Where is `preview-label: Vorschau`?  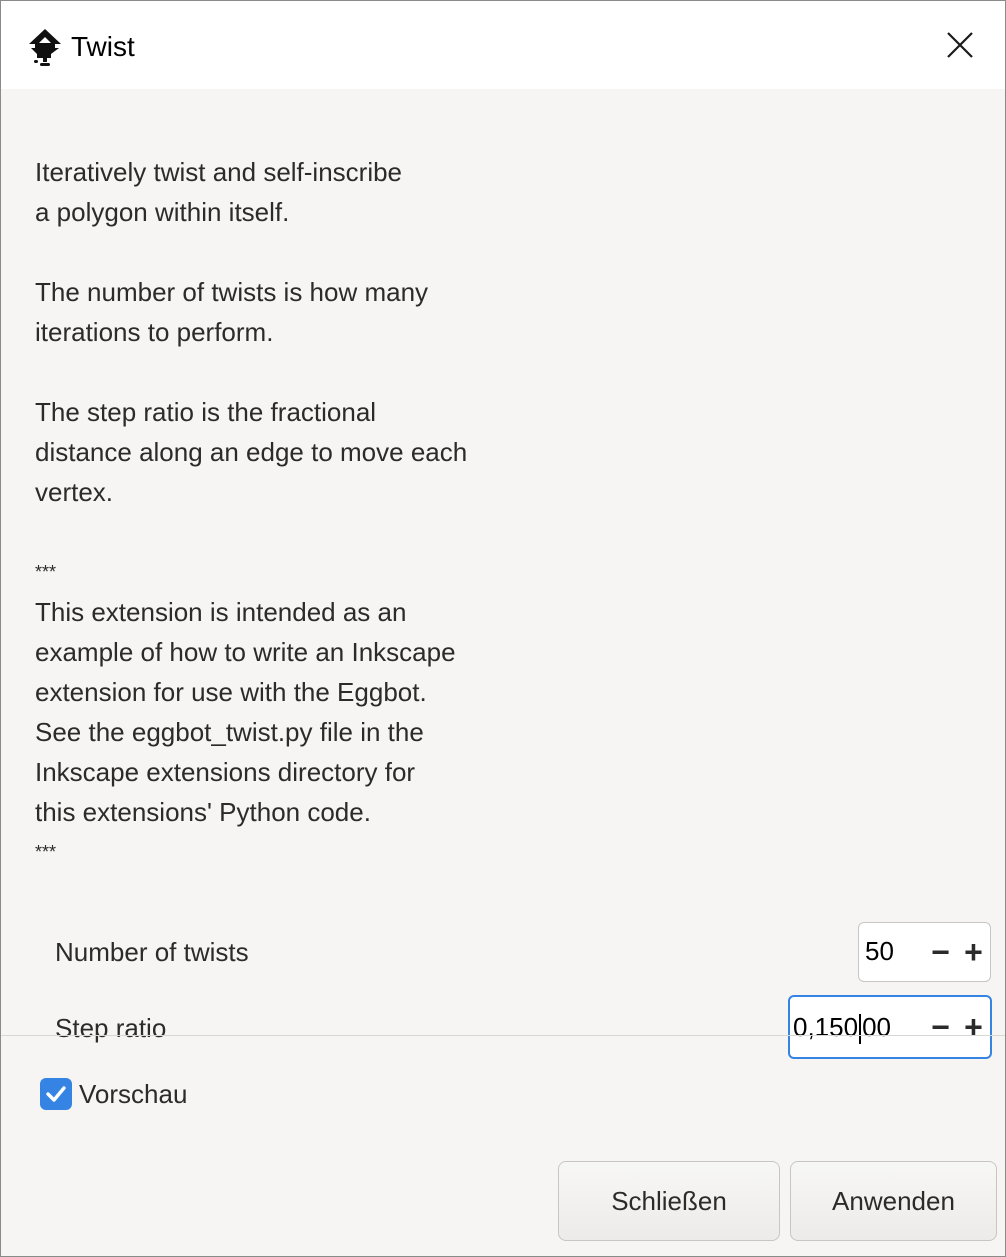 preview-label: Vorschau is located at coordinates (133, 1094).